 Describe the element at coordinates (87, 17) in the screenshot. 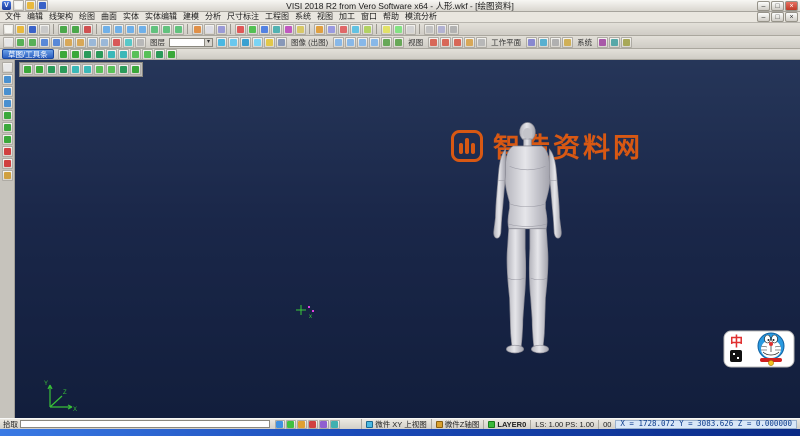

I see `menu-item-3: 绘图` at that location.